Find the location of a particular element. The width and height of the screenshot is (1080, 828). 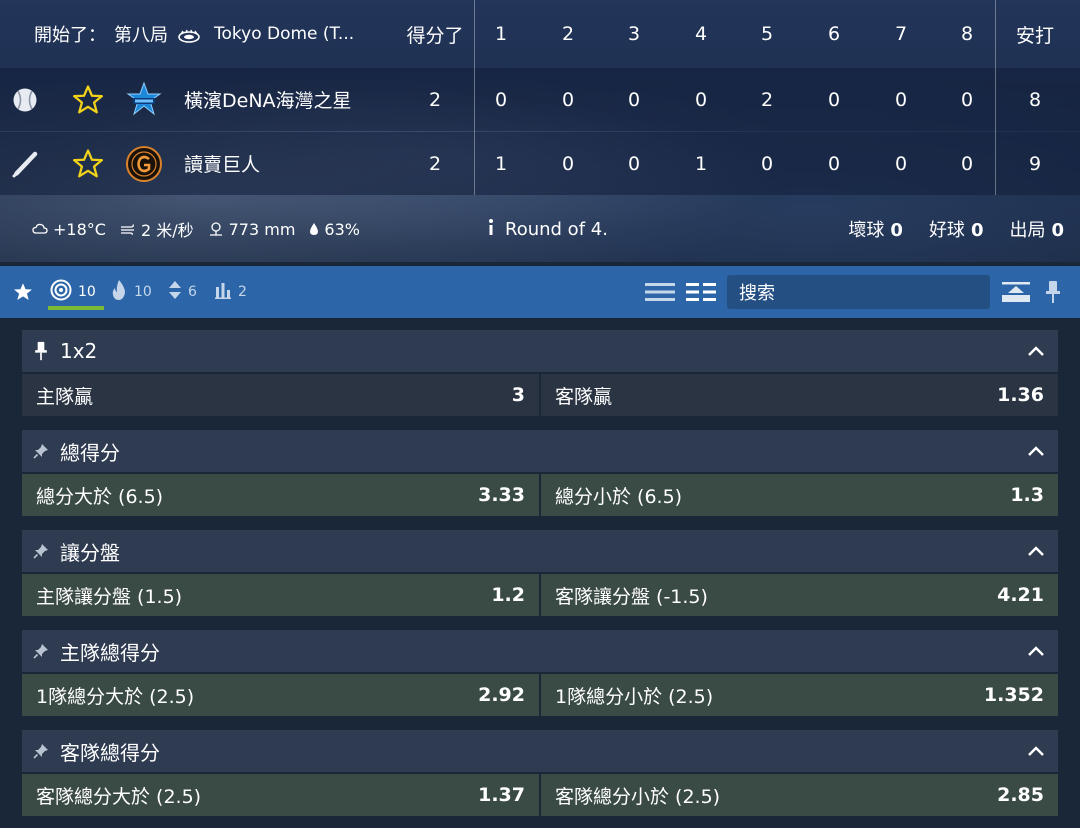

droplet-icon is located at coordinates (314, 229).